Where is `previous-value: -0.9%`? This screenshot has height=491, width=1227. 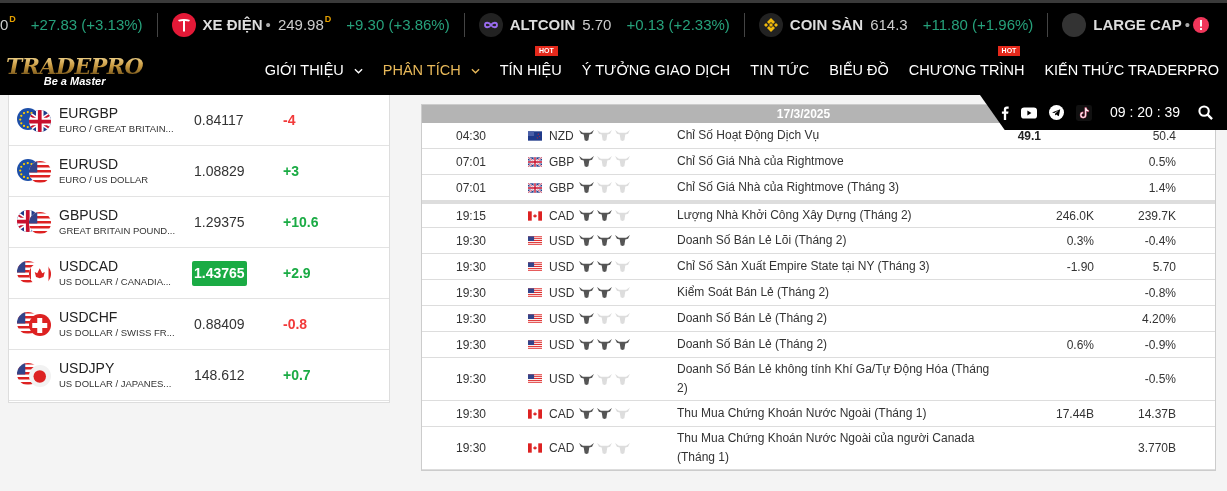
previous-value: -0.9% is located at coordinates (1159, 345).